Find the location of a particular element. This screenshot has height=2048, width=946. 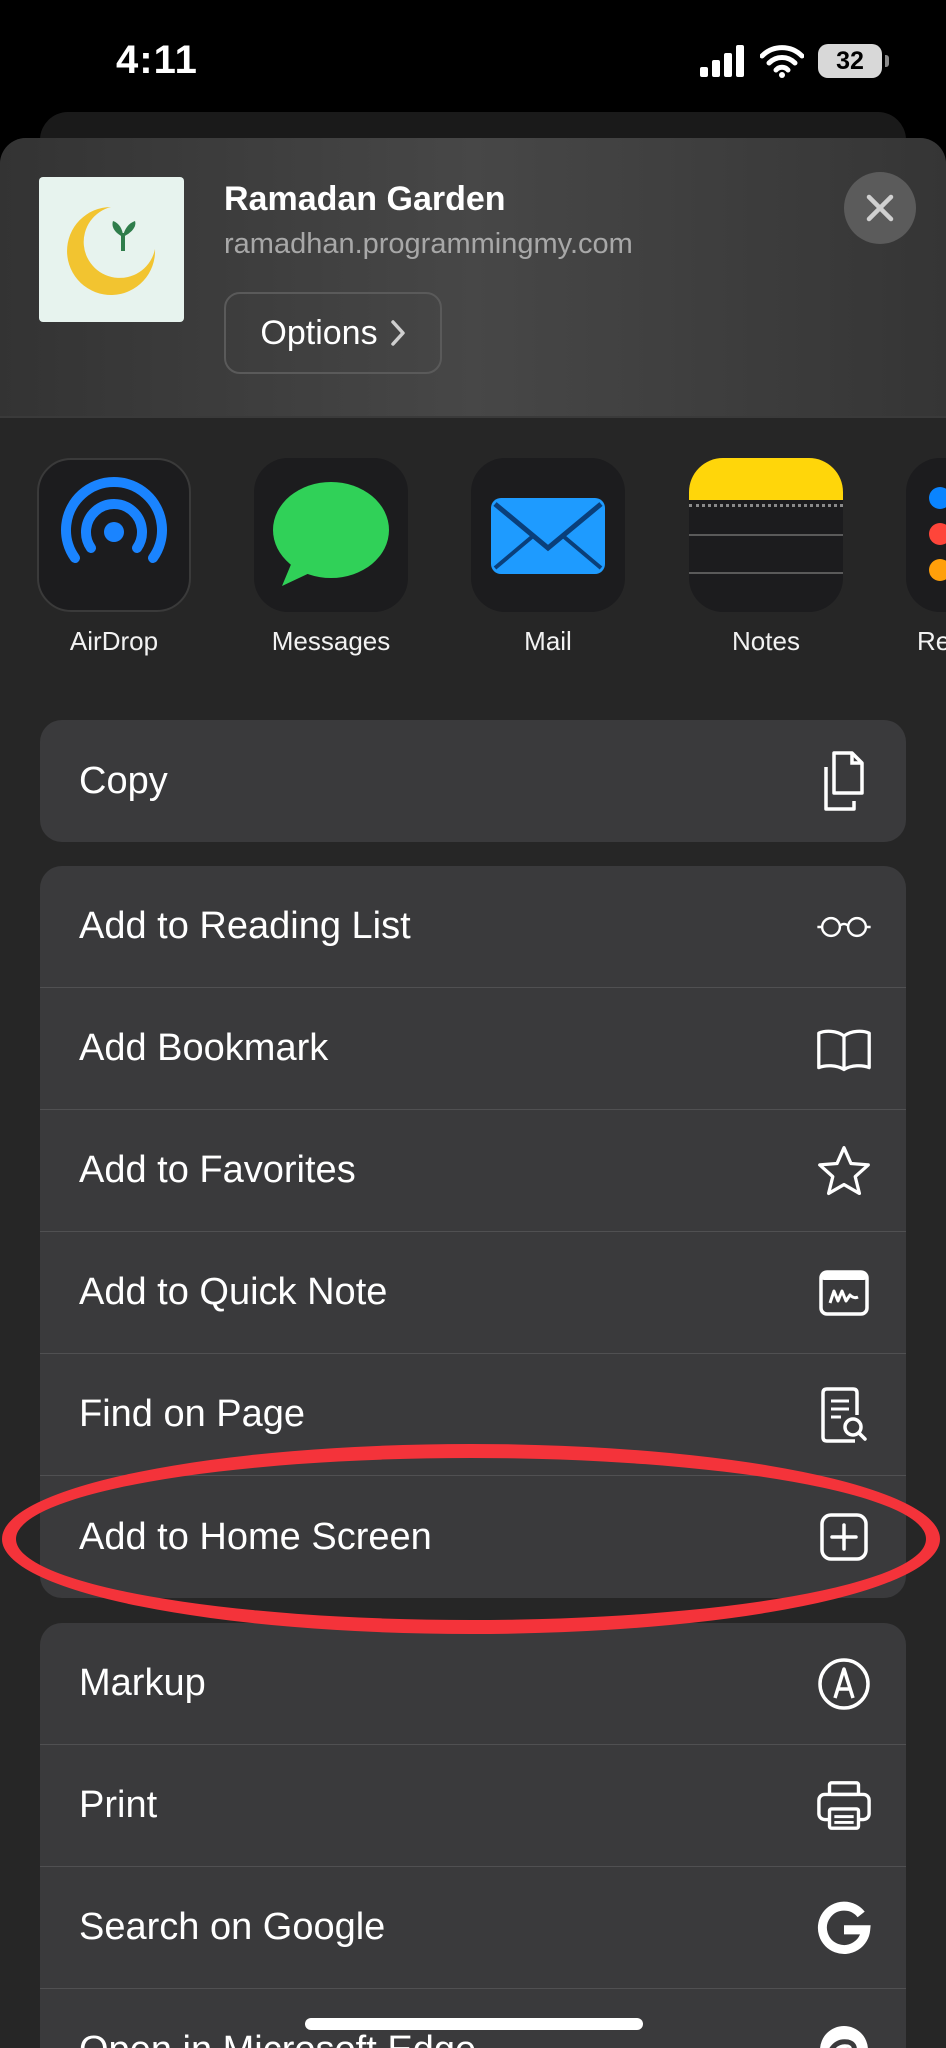

options-button: Options is located at coordinates (333, 333).